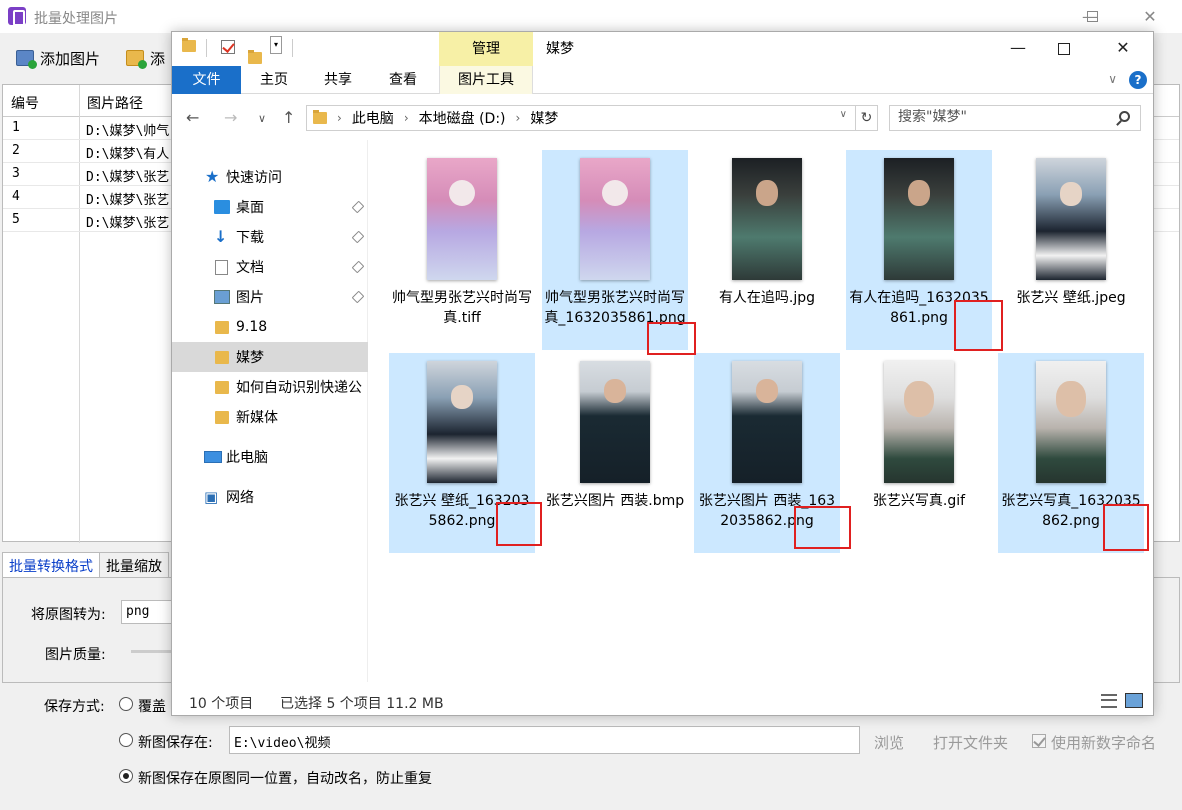 Image resolution: width=1182 pixels, height=810 pixels. Describe the element at coordinates (270, 357) in the screenshot. I see `nav-item-meimeng: 媒梦` at that location.